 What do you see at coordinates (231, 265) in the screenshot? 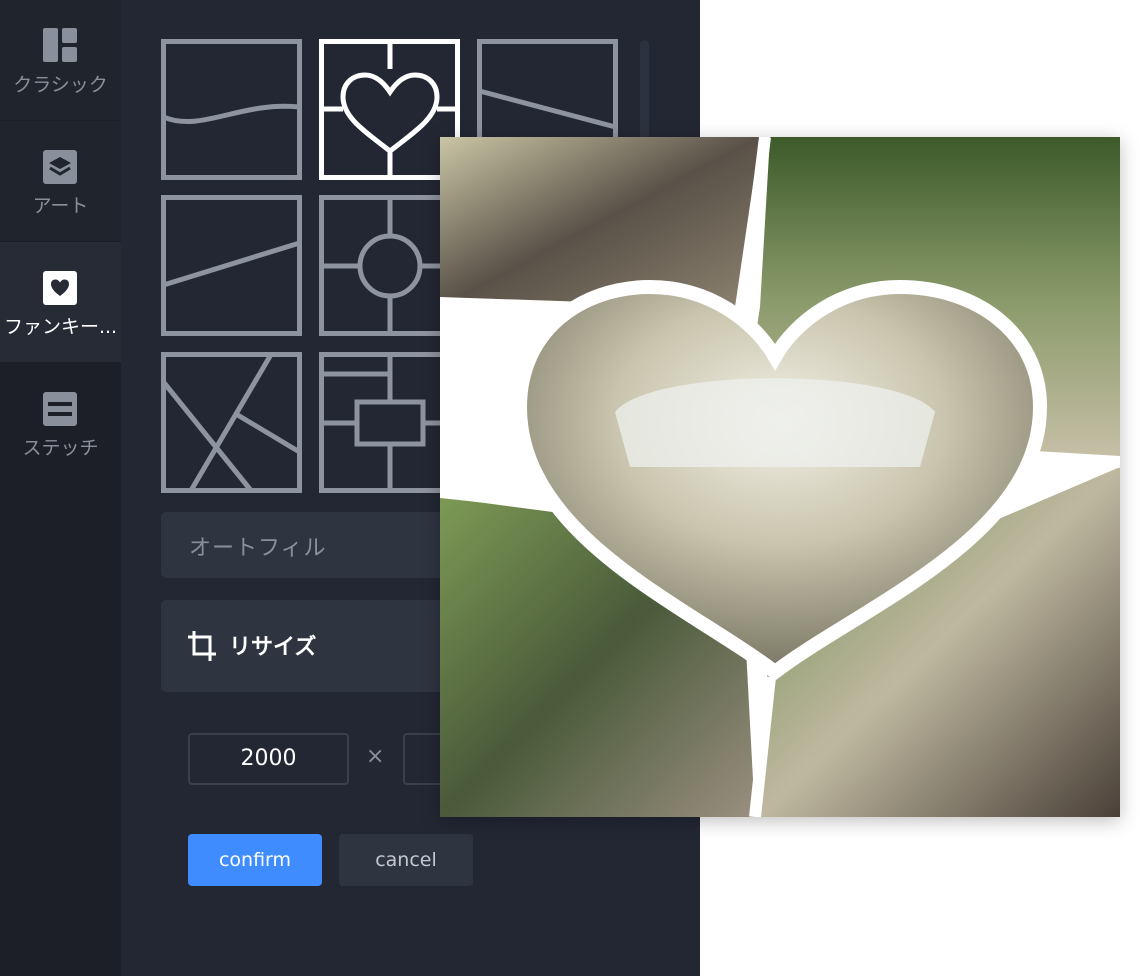
I see `template-diagonal` at bounding box center [231, 265].